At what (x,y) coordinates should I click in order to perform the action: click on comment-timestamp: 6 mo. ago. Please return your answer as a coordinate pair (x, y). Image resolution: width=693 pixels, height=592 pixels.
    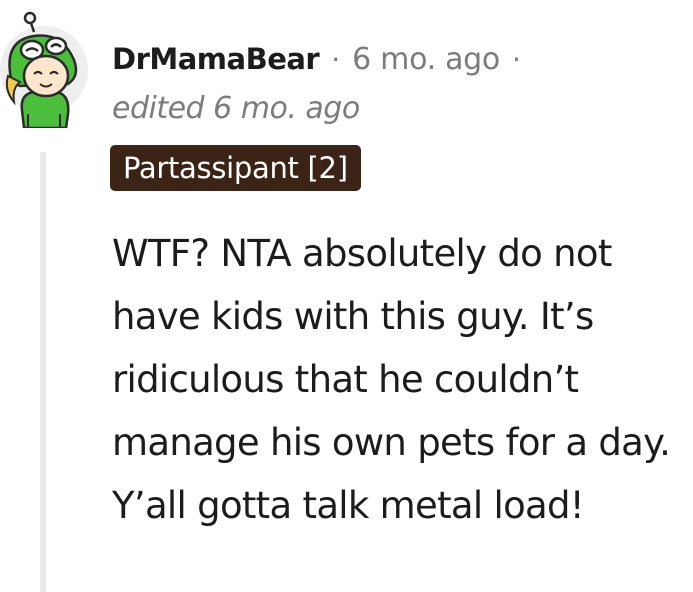
    Looking at the image, I should click on (426, 59).